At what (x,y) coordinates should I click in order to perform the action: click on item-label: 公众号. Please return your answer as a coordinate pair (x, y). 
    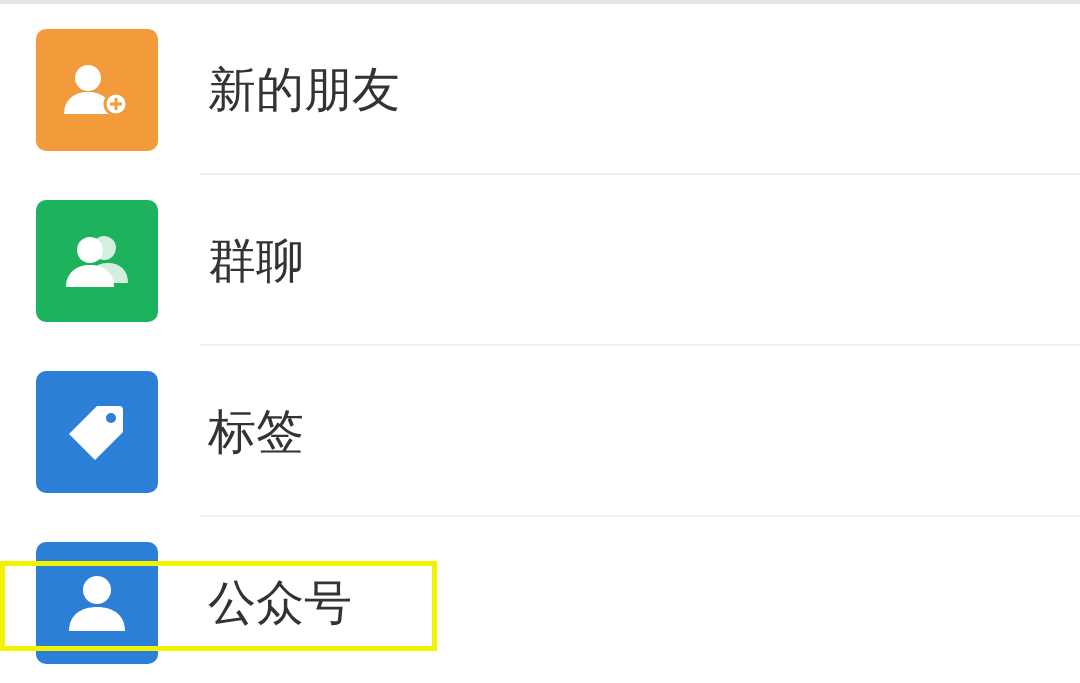
    Looking at the image, I should click on (280, 602).